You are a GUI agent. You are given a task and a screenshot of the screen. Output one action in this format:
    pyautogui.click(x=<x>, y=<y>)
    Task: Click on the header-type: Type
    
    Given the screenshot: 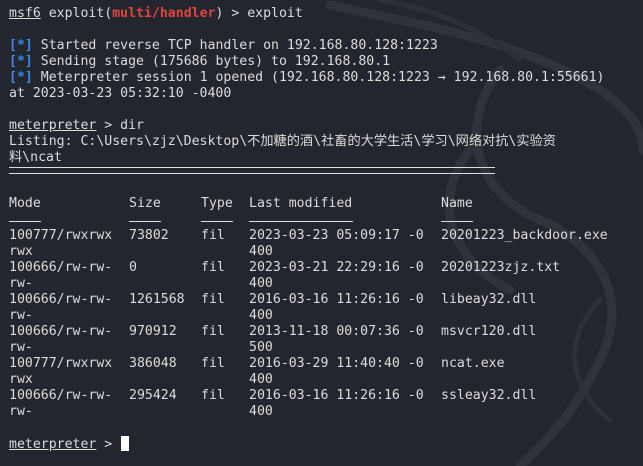 What is the action you would take?
    pyautogui.click(x=217, y=203)
    